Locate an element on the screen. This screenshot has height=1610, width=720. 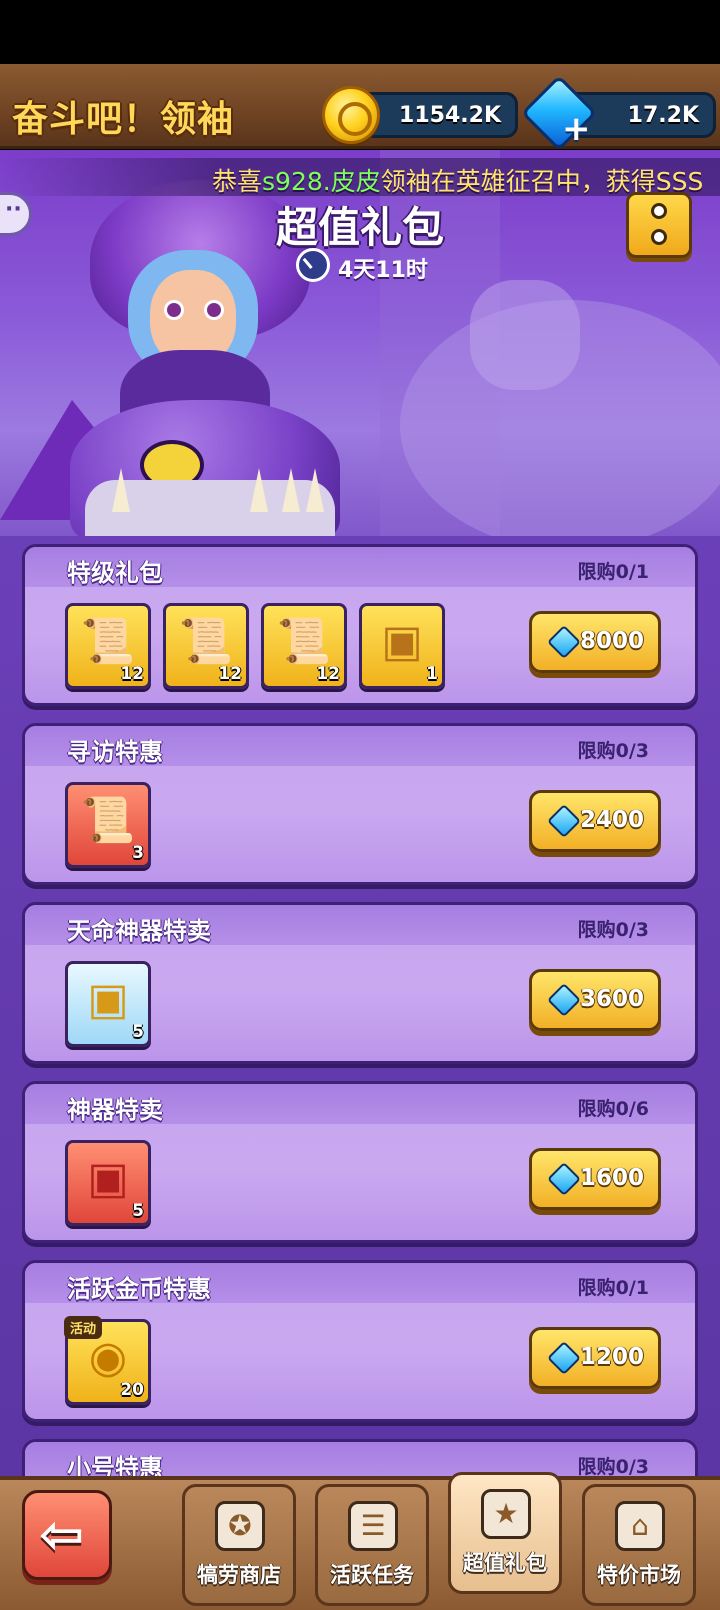
witch-right-eye is located at coordinates (214, 310).